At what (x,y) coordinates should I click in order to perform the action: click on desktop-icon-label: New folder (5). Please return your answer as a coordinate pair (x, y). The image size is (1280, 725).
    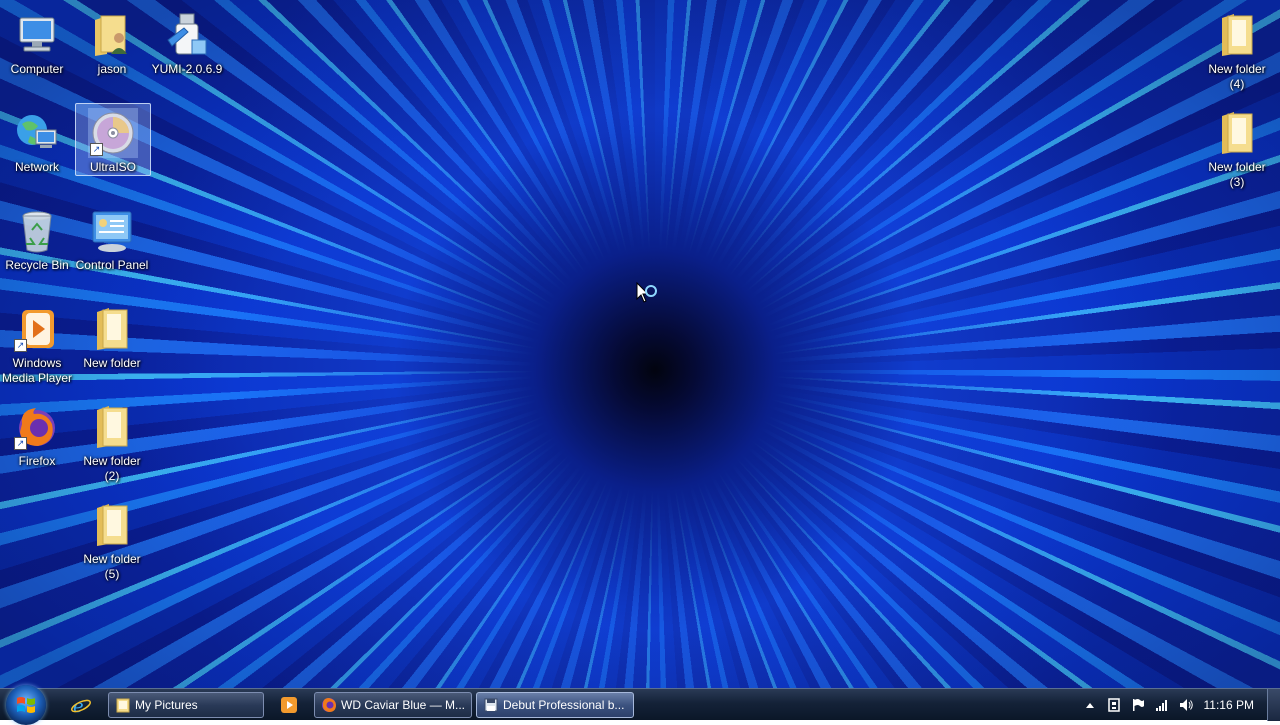
    Looking at the image, I should click on (112, 566).